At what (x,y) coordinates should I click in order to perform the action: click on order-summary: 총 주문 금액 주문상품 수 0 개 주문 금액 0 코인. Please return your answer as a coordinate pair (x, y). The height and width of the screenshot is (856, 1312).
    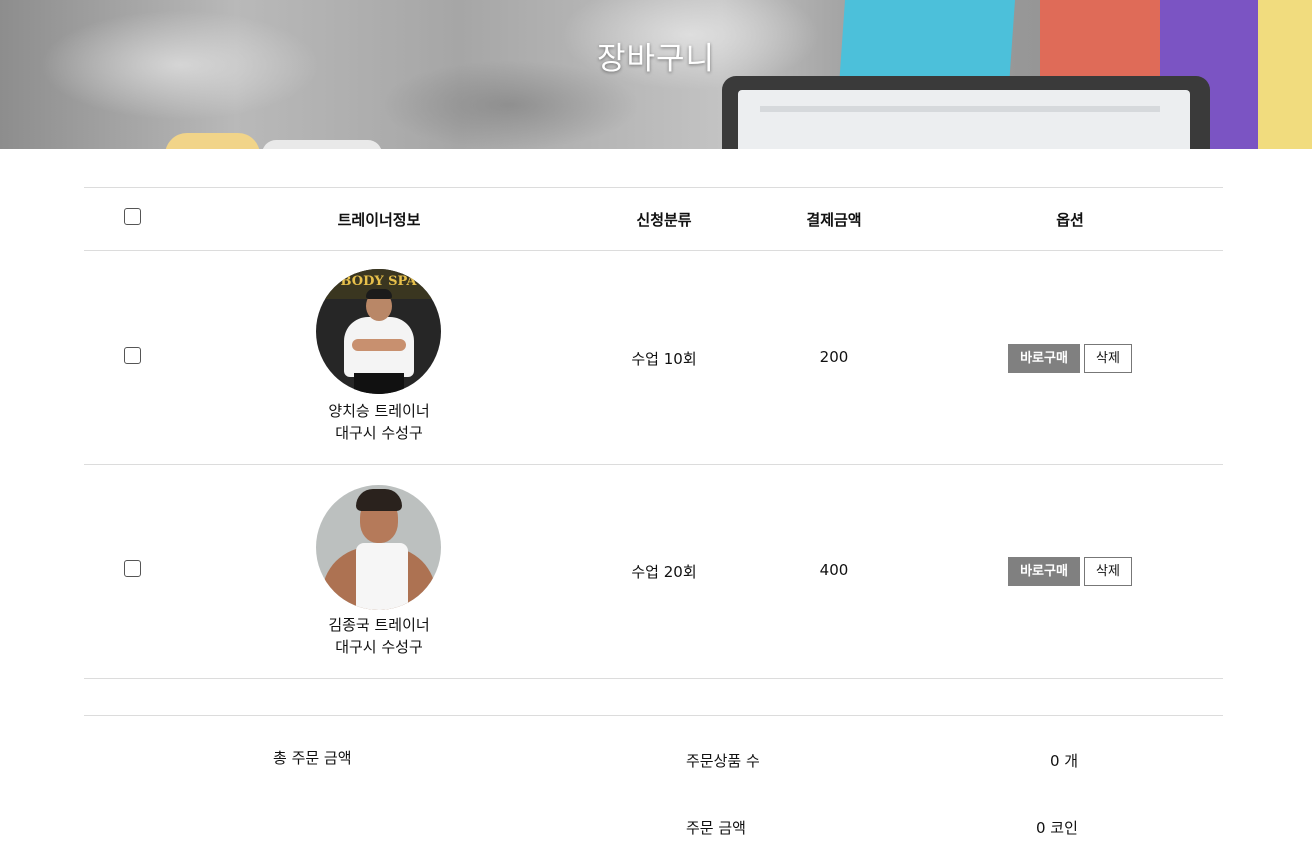
    Looking at the image, I should click on (653, 785).